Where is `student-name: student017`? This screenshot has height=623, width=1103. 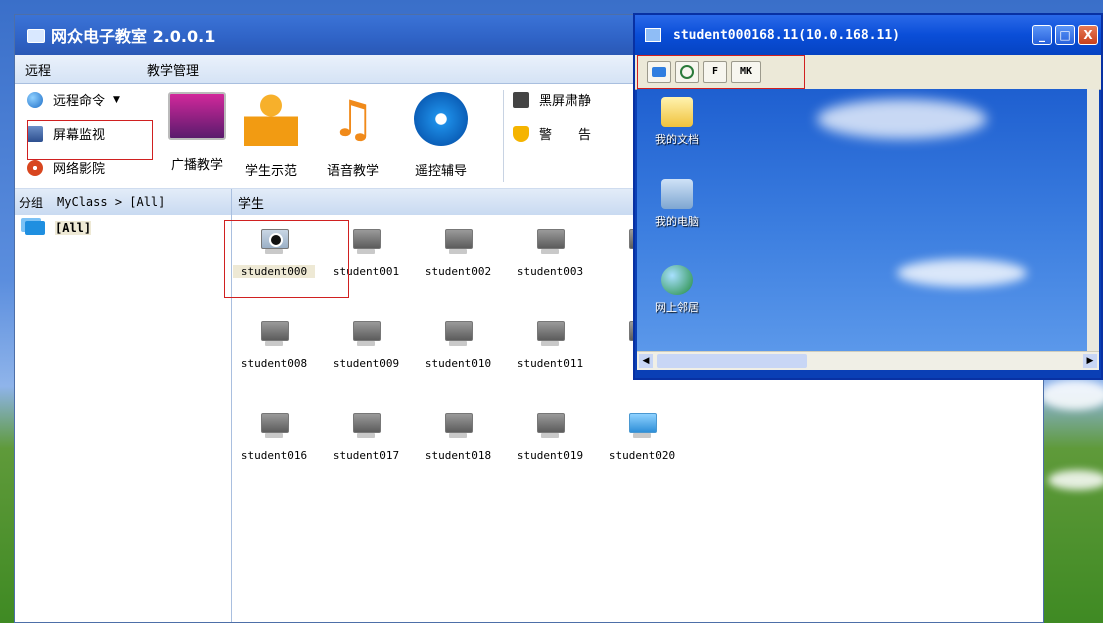
student-name: student017 is located at coordinates (366, 455).